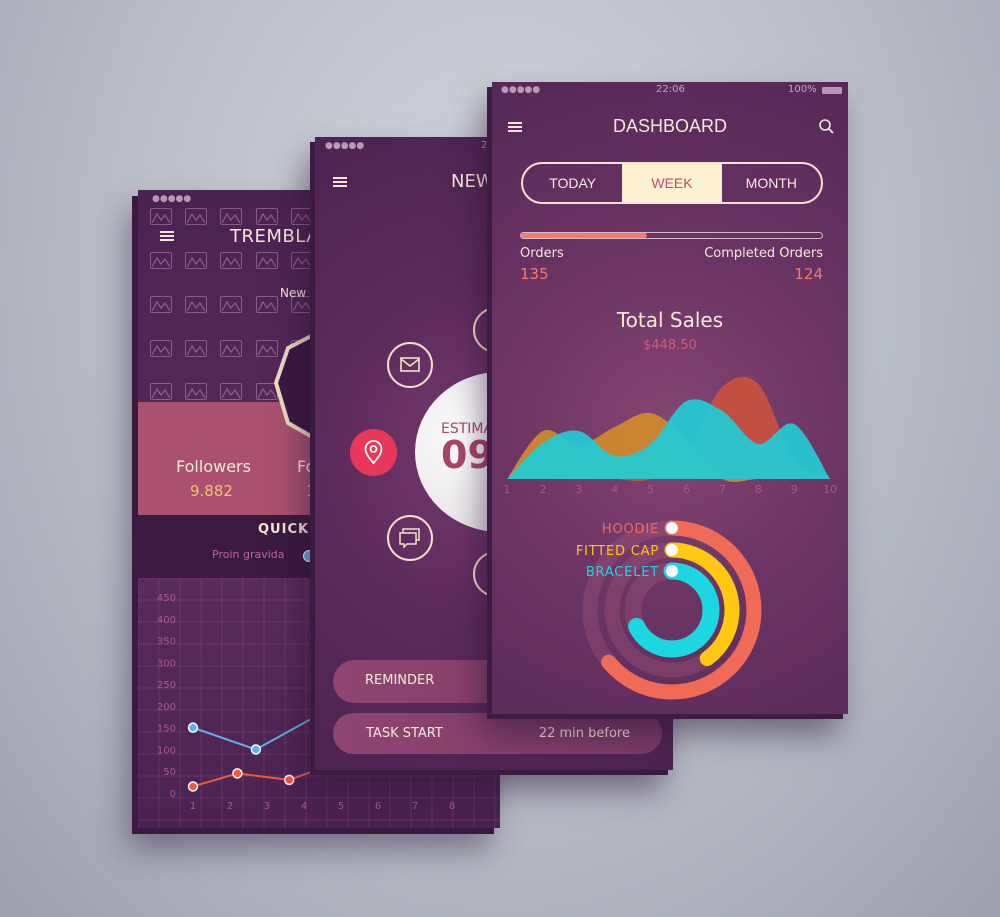 The width and height of the screenshot is (1000, 917). I want to click on y-tick-label: 0, so click(173, 794).